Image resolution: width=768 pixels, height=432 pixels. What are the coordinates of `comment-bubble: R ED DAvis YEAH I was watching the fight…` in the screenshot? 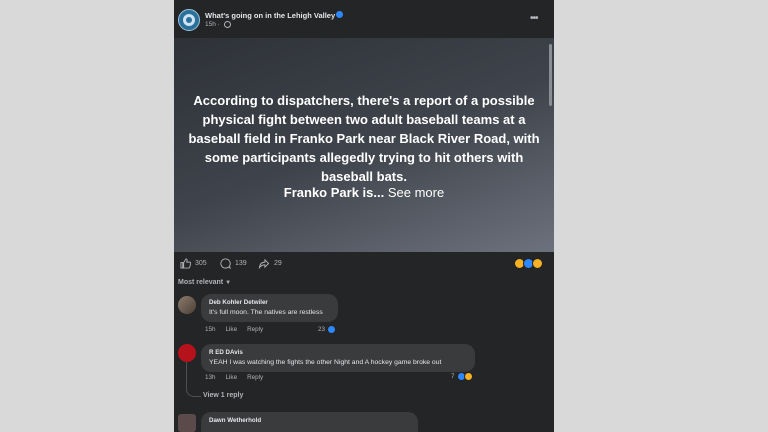 It's located at (338, 358).